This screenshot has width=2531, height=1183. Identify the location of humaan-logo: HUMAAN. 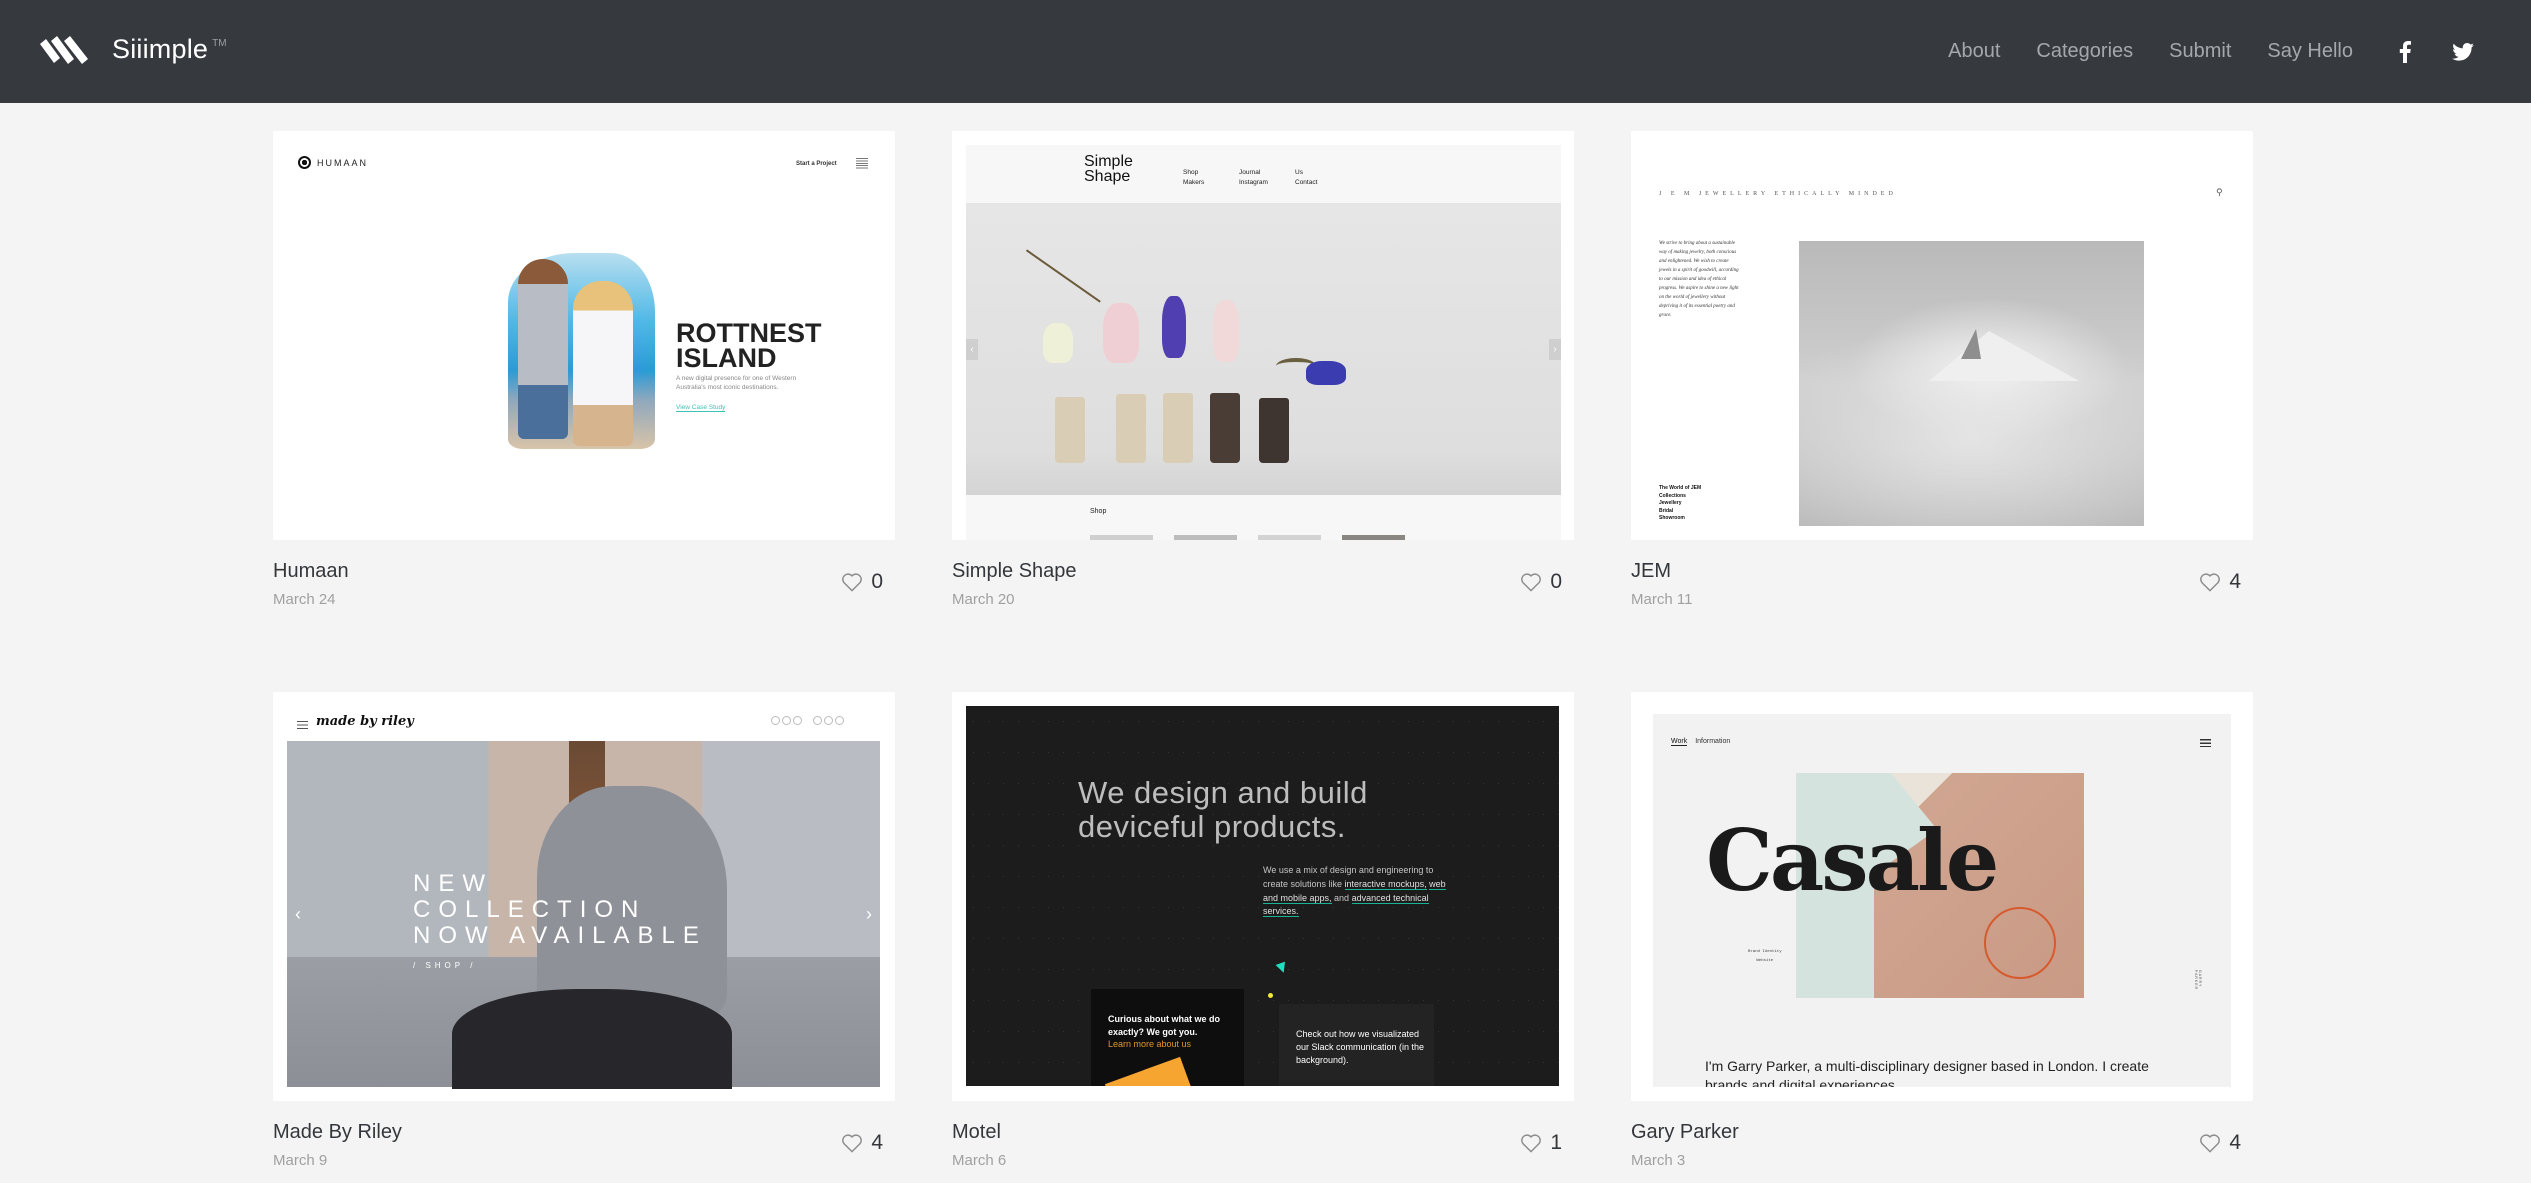
(333, 162).